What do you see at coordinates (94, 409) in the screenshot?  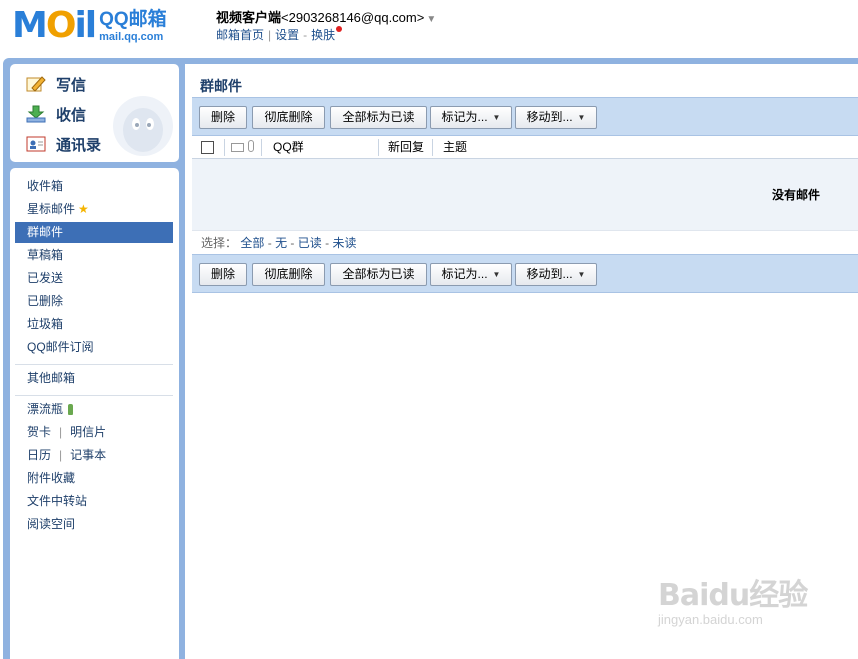 I see `folder-drift-bottle: 漂流瓶` at bounding box center [94, 409].